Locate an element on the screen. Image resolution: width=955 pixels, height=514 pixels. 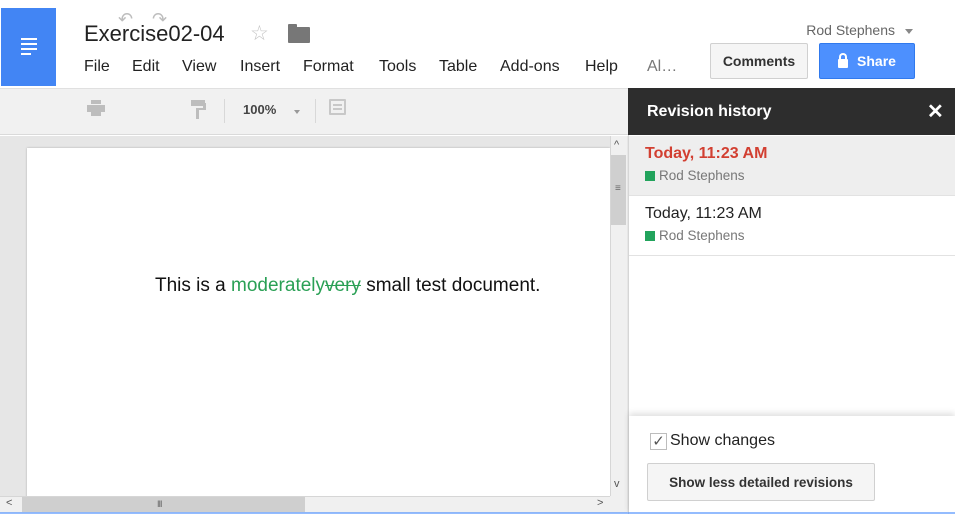
deleted-text: very is located at coordinates (343, 285).